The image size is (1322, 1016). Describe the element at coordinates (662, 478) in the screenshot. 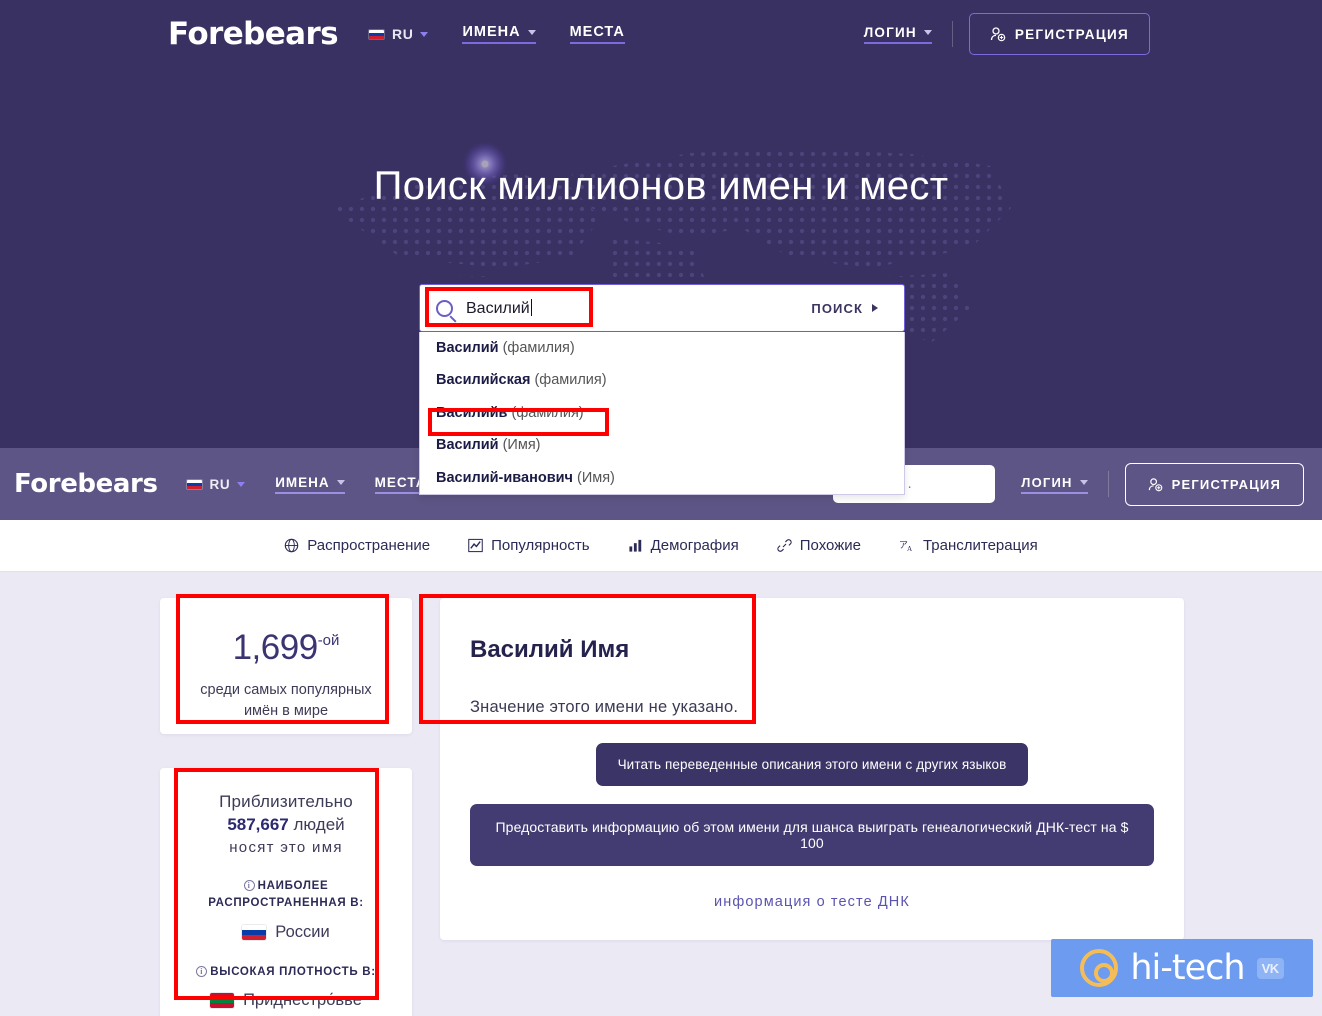

I see `suggestion-item: Василий-иванович (Имя)` at that location.